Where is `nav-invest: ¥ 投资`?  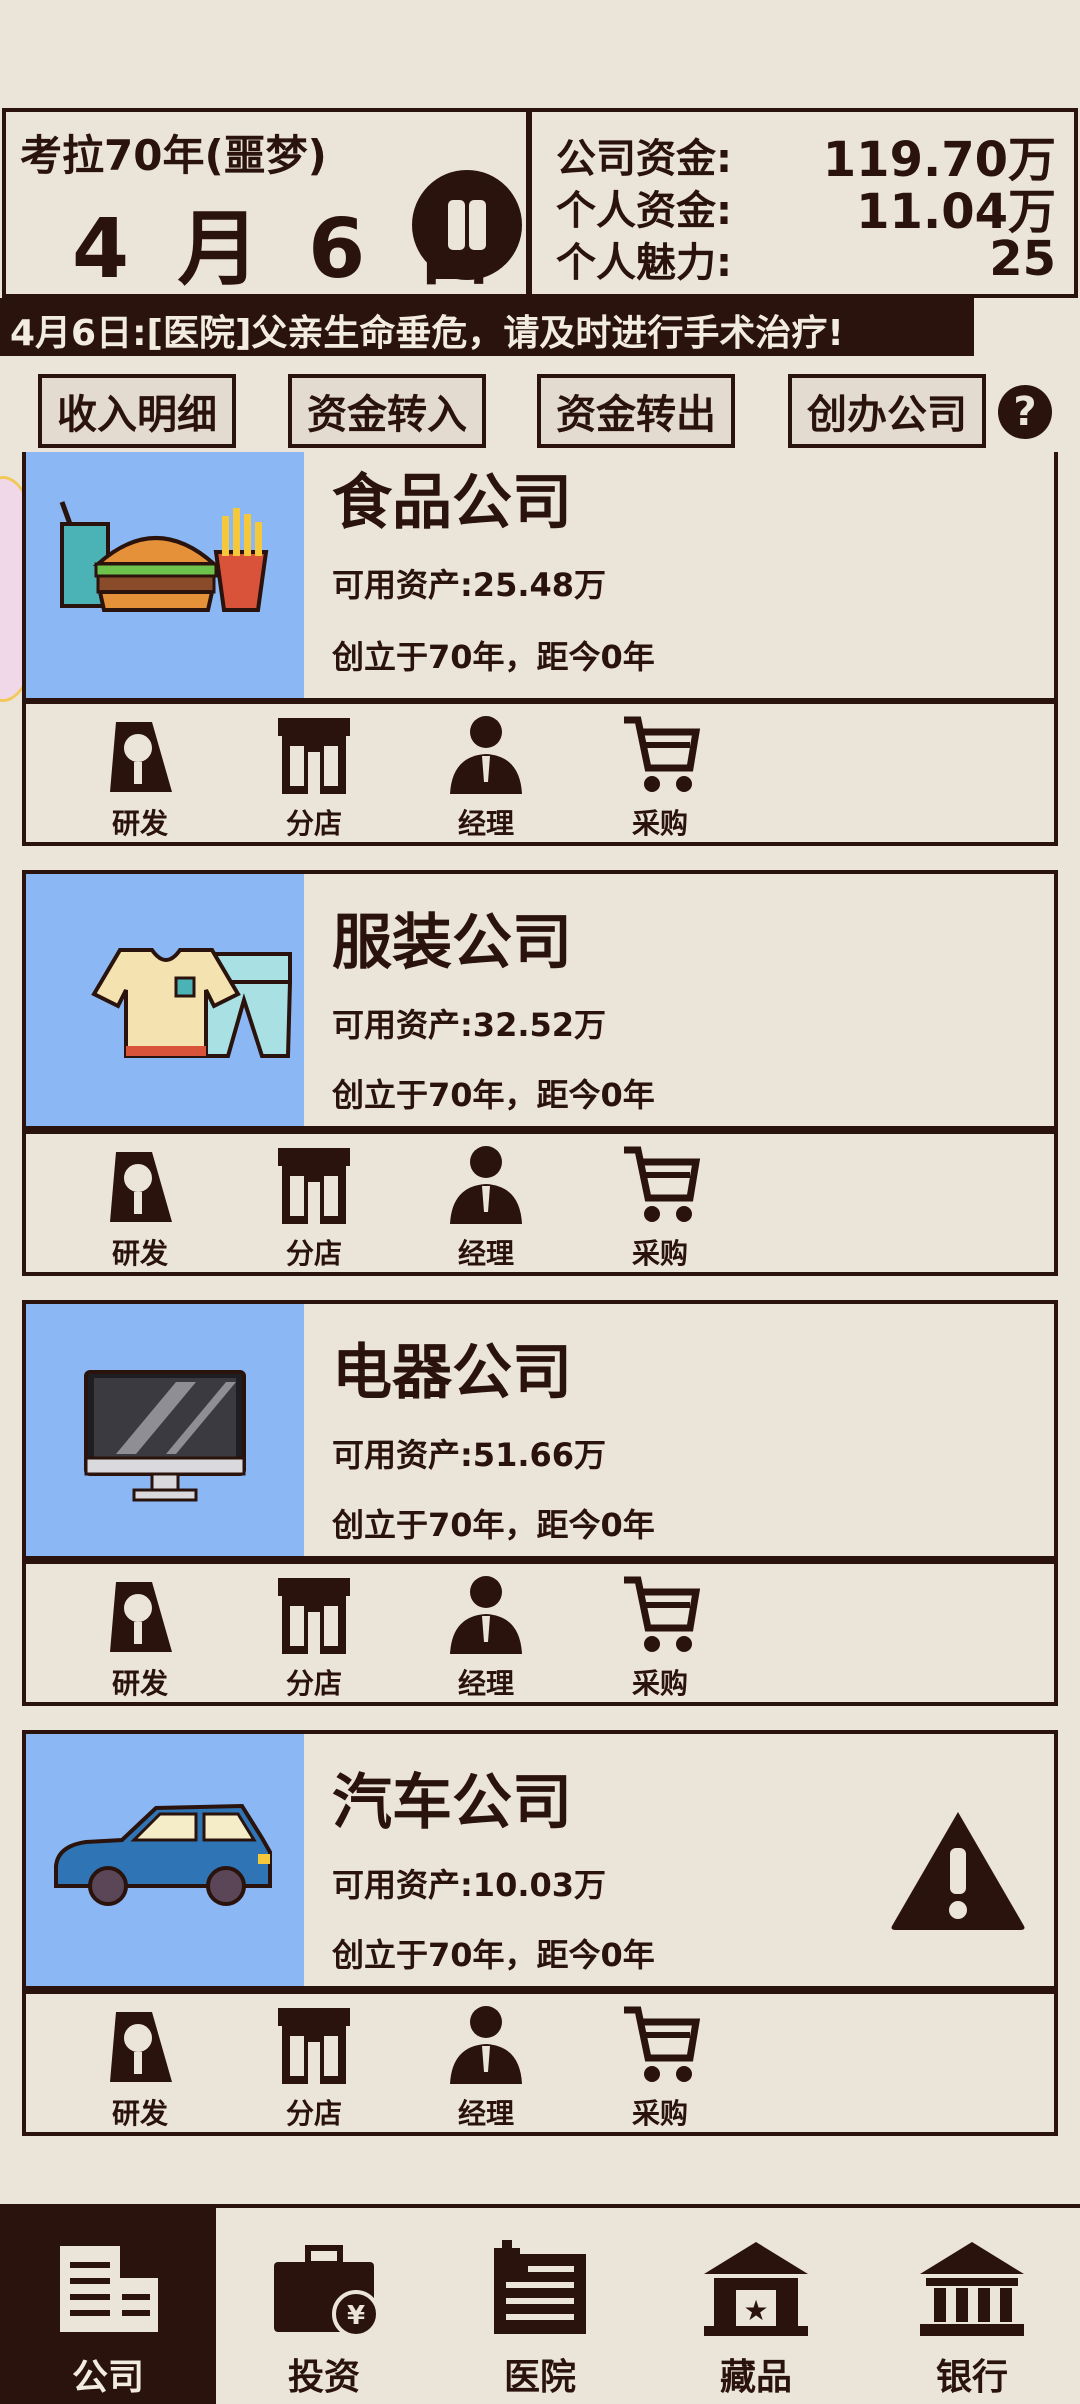 nav-invest: ¥ 投资 is located at coordinates (324, 2306).